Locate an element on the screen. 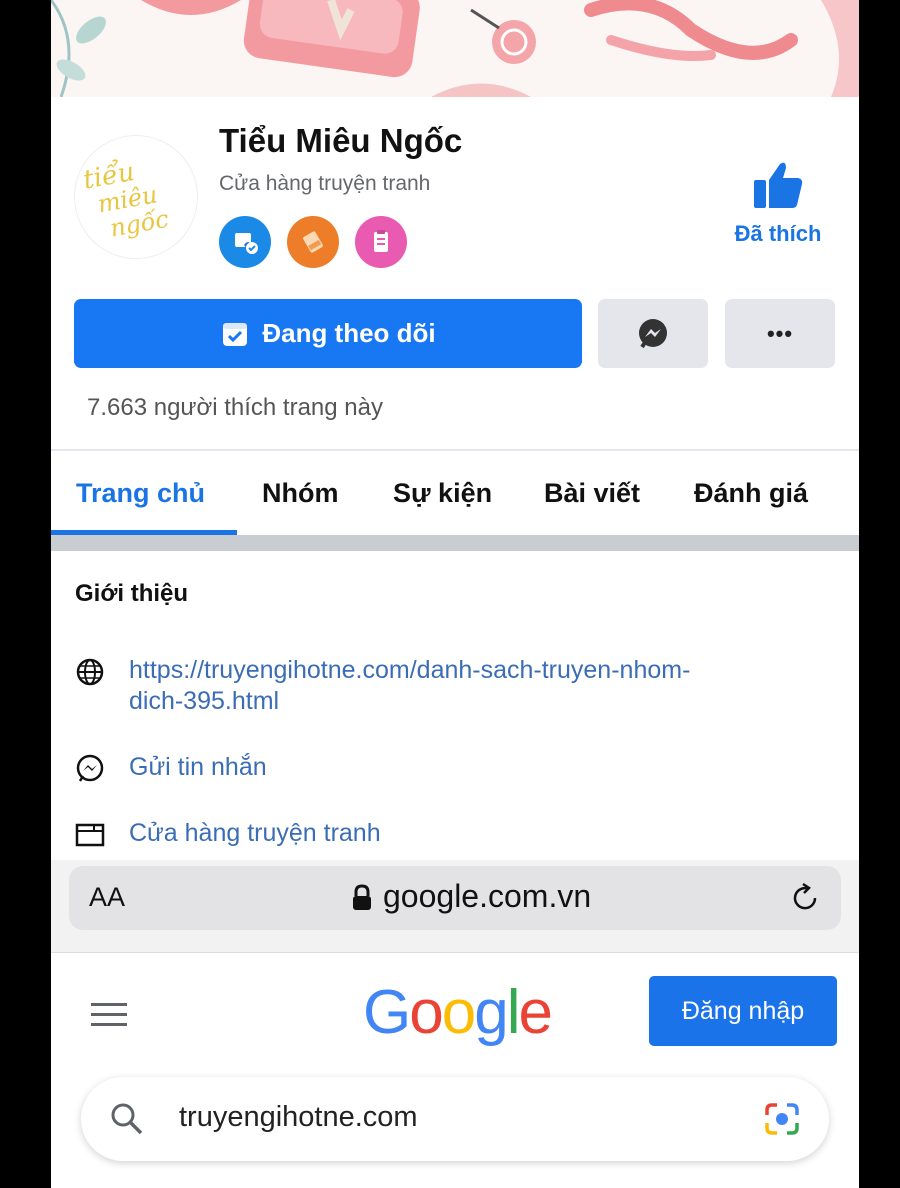 This screenshot has width=900, height=1188. globe-icon is located at coordinates (90, 672).